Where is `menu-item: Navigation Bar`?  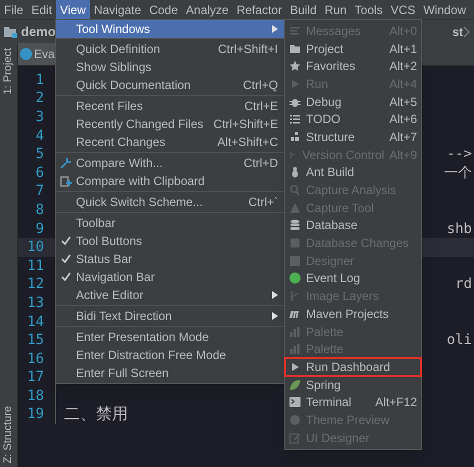
menu-item: Navigation Bar is located at coordinates (170, 277).